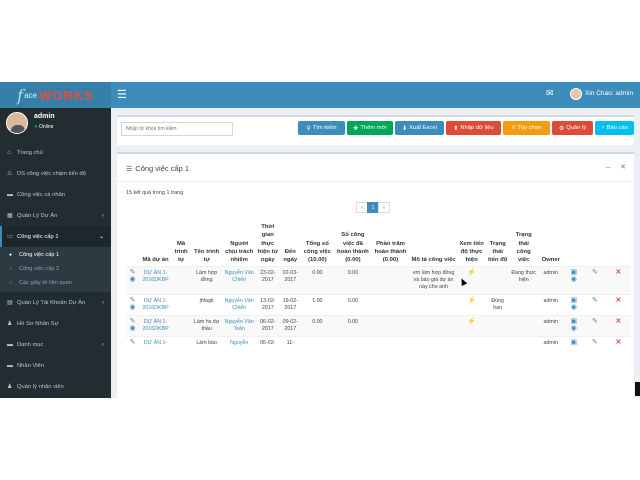 This screenshot has width=640, height=480. Describe the element at coordinates (477, 128) in the screenshot. I see `import-data-label: Nhập dữ liệu` at that location.